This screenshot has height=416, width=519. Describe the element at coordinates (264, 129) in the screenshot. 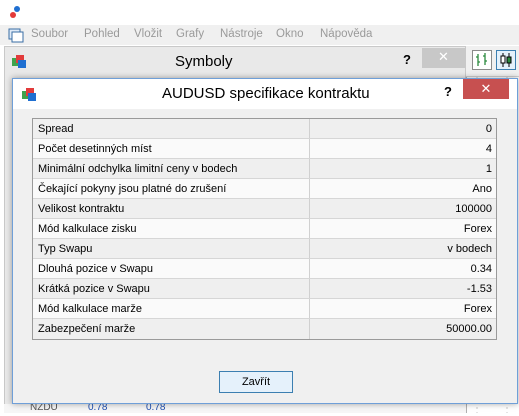

I see `table-row: Spread 0` at that location.